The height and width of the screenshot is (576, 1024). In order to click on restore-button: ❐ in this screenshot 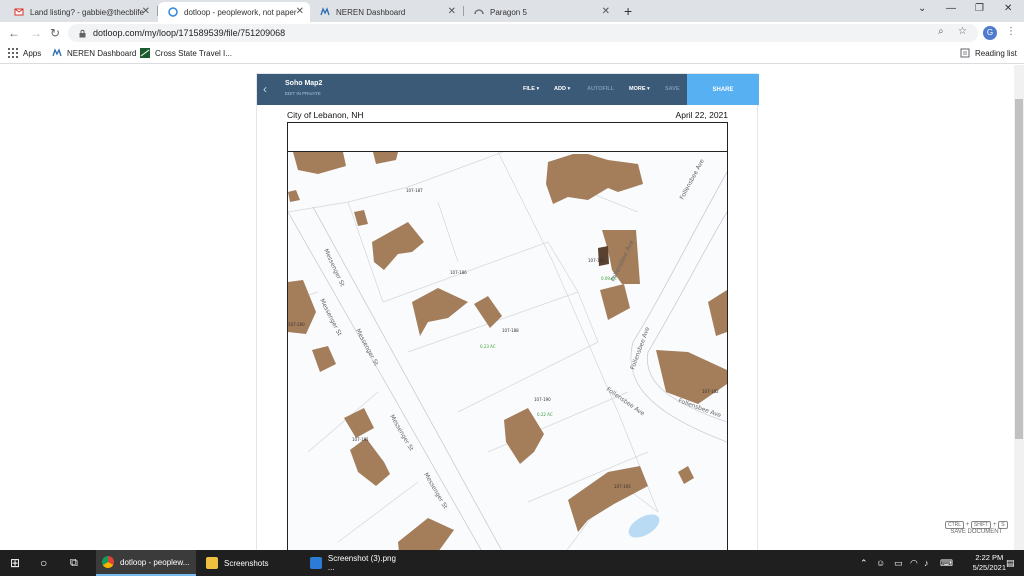, I will do `click(979, 8)`.